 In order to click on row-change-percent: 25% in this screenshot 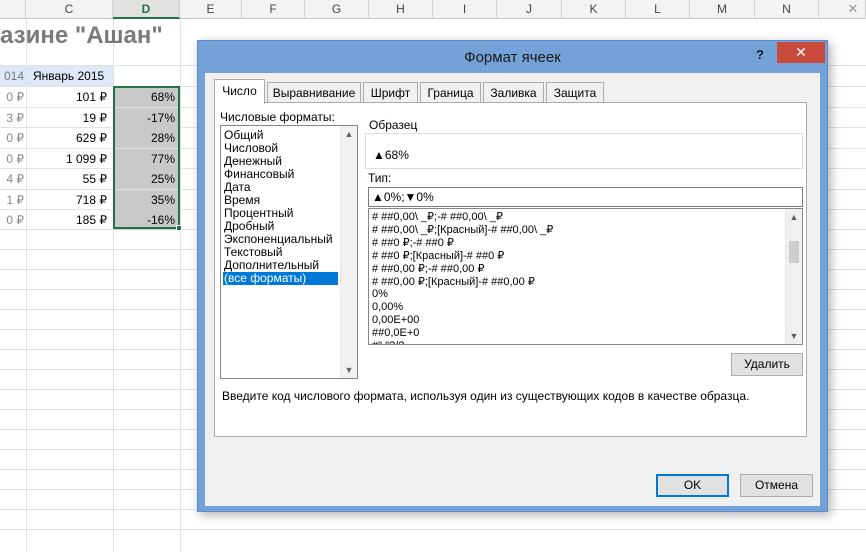, I will do `click(147, 179)`.